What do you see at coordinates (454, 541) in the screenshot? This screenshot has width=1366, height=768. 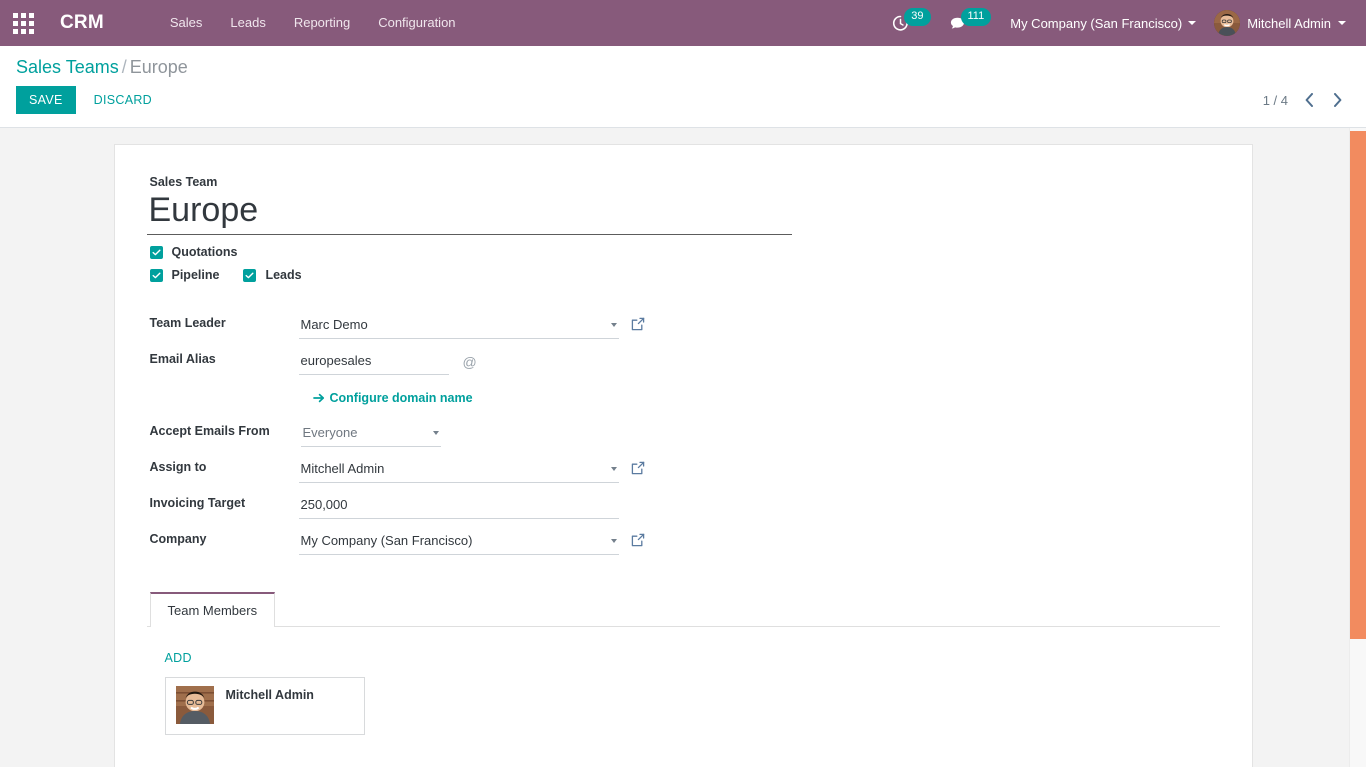 I see `company-input` at bounding box center [454, 541].